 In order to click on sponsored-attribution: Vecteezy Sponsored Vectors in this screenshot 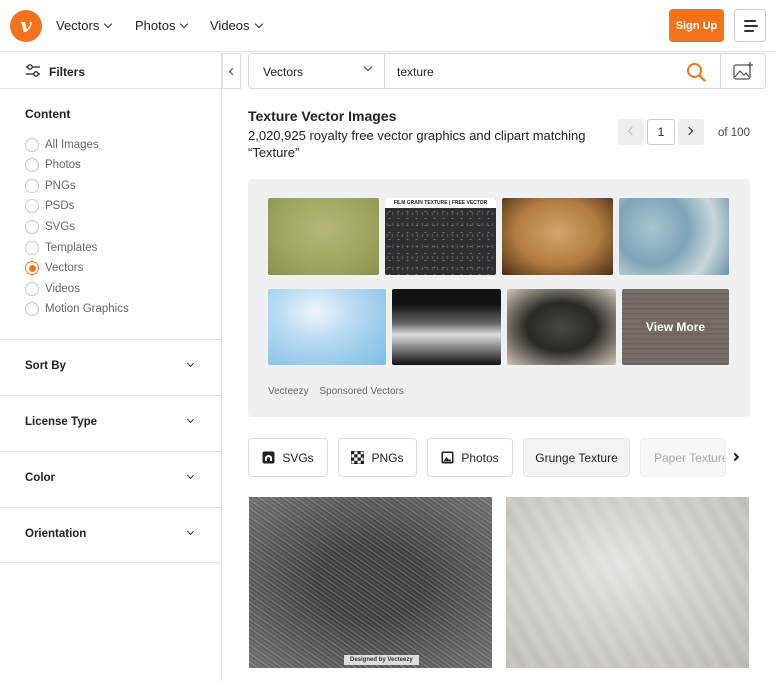, I will do `click(336, 391)`.